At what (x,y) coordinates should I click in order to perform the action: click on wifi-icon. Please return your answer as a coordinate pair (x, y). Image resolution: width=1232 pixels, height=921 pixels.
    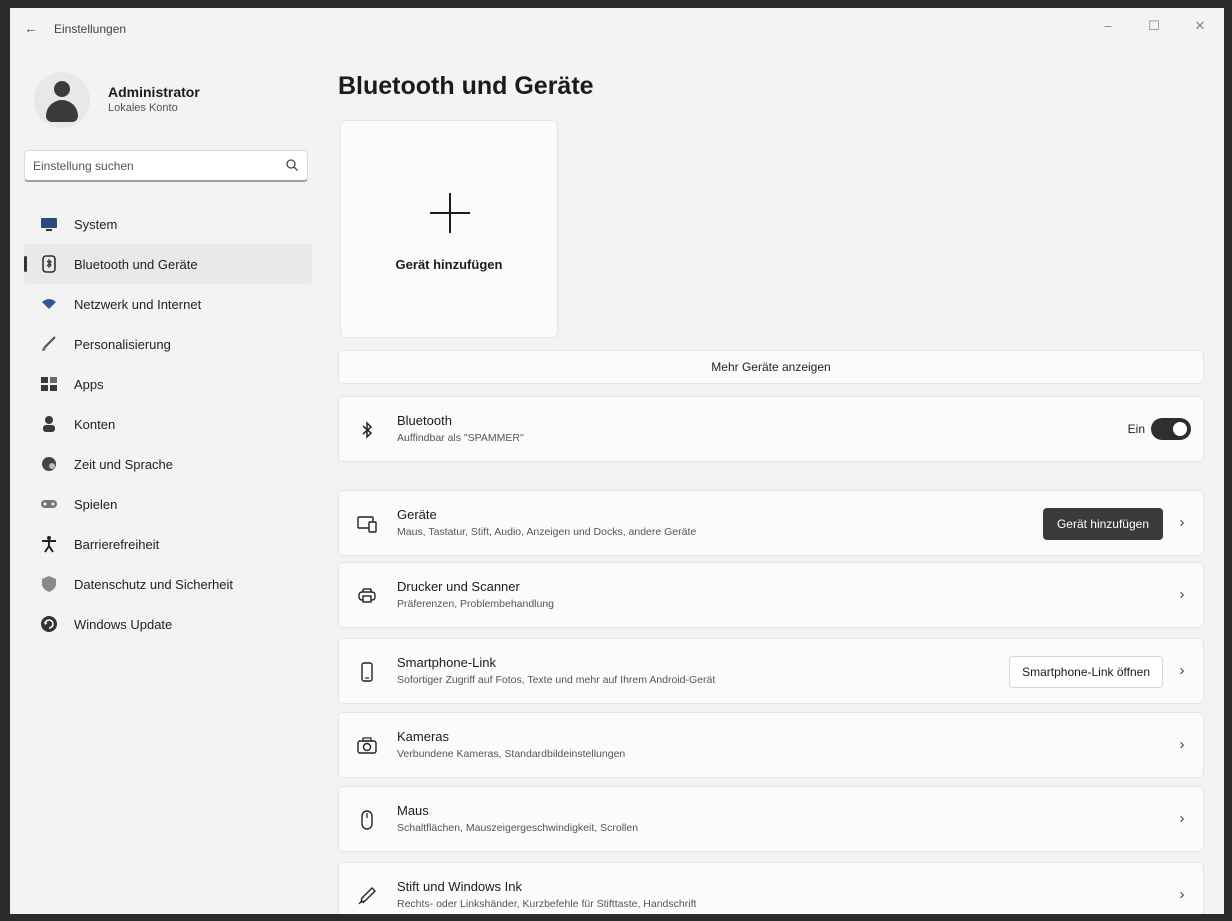
    Looking at the image, I should click on (49, 304).